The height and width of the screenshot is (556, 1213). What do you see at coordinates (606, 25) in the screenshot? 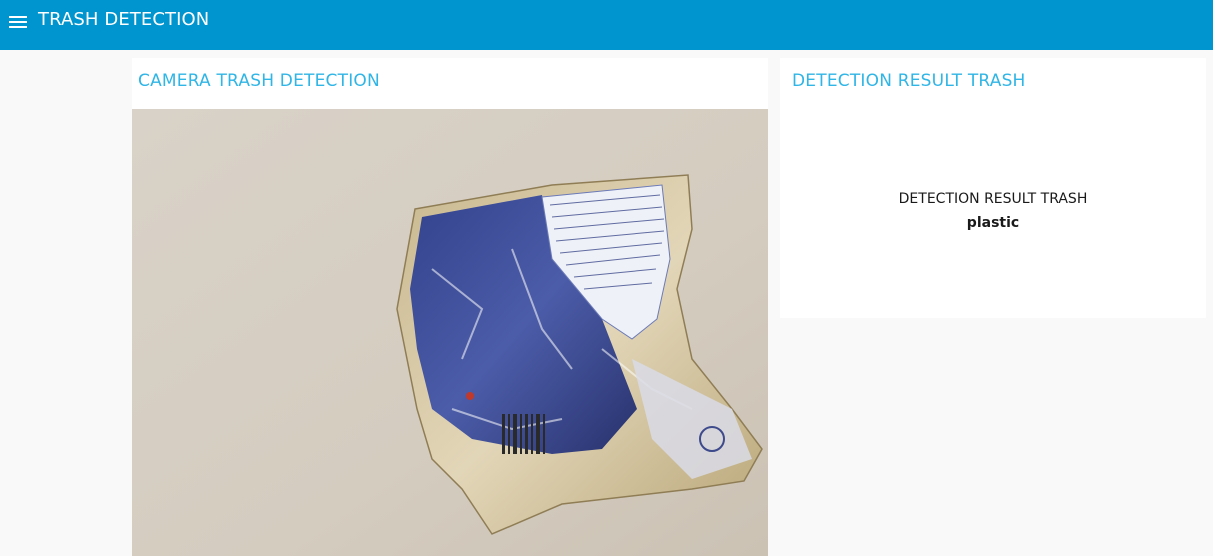
I see `top-app-bar: TRASH DETECTION` at bounding box center [606, 25].